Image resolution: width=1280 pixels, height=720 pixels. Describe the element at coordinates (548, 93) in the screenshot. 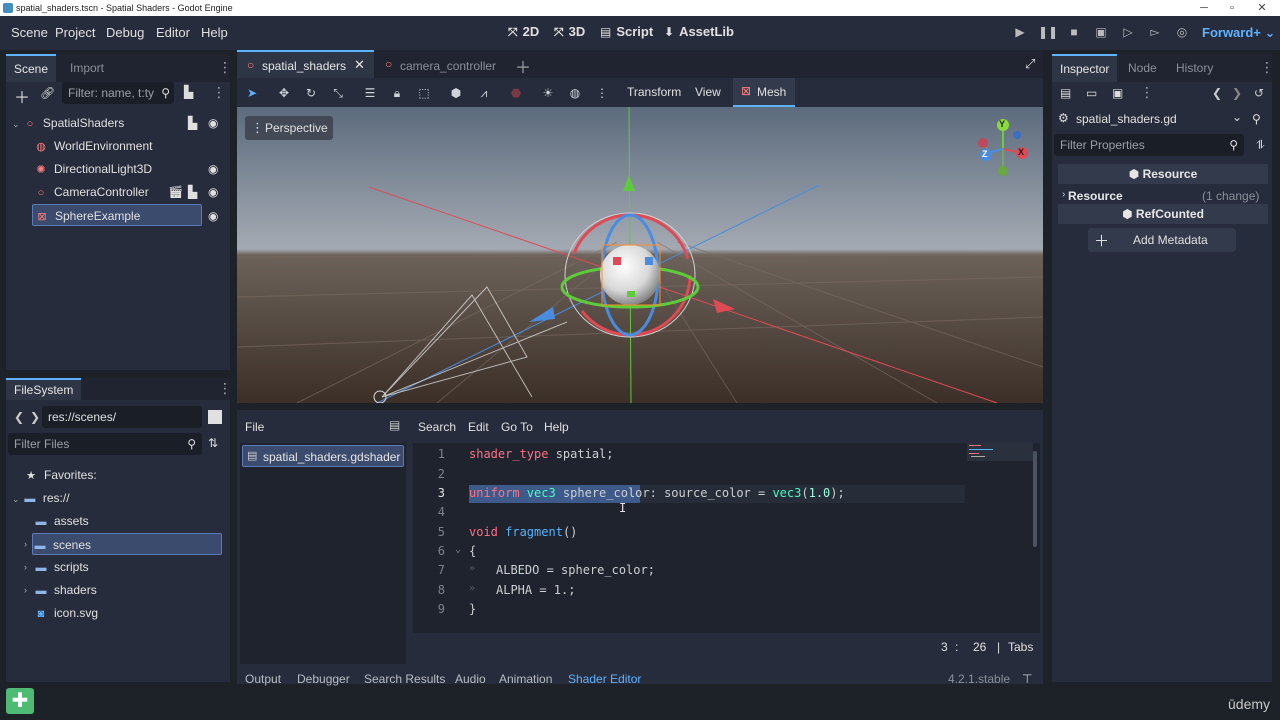

I see `sun-preview-icon: ☀` at that location.